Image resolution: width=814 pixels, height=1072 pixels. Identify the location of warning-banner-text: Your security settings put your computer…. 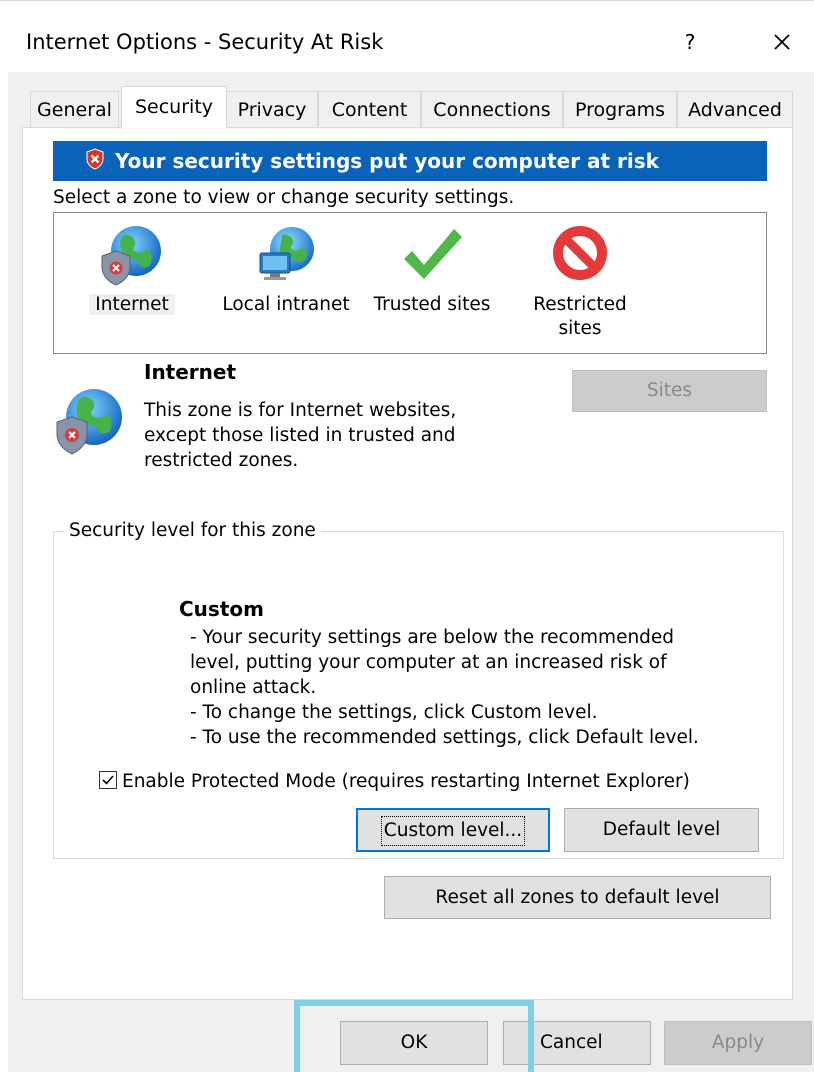
(387, 161).